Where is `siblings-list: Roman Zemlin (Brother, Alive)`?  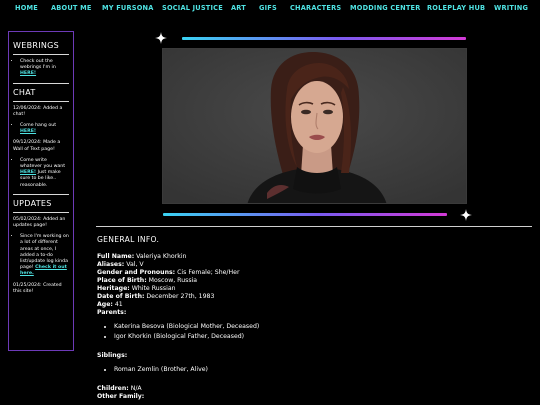 siblings-list: Roman Zemlin (Brother, Alive) is located at coordinates (312, 370).